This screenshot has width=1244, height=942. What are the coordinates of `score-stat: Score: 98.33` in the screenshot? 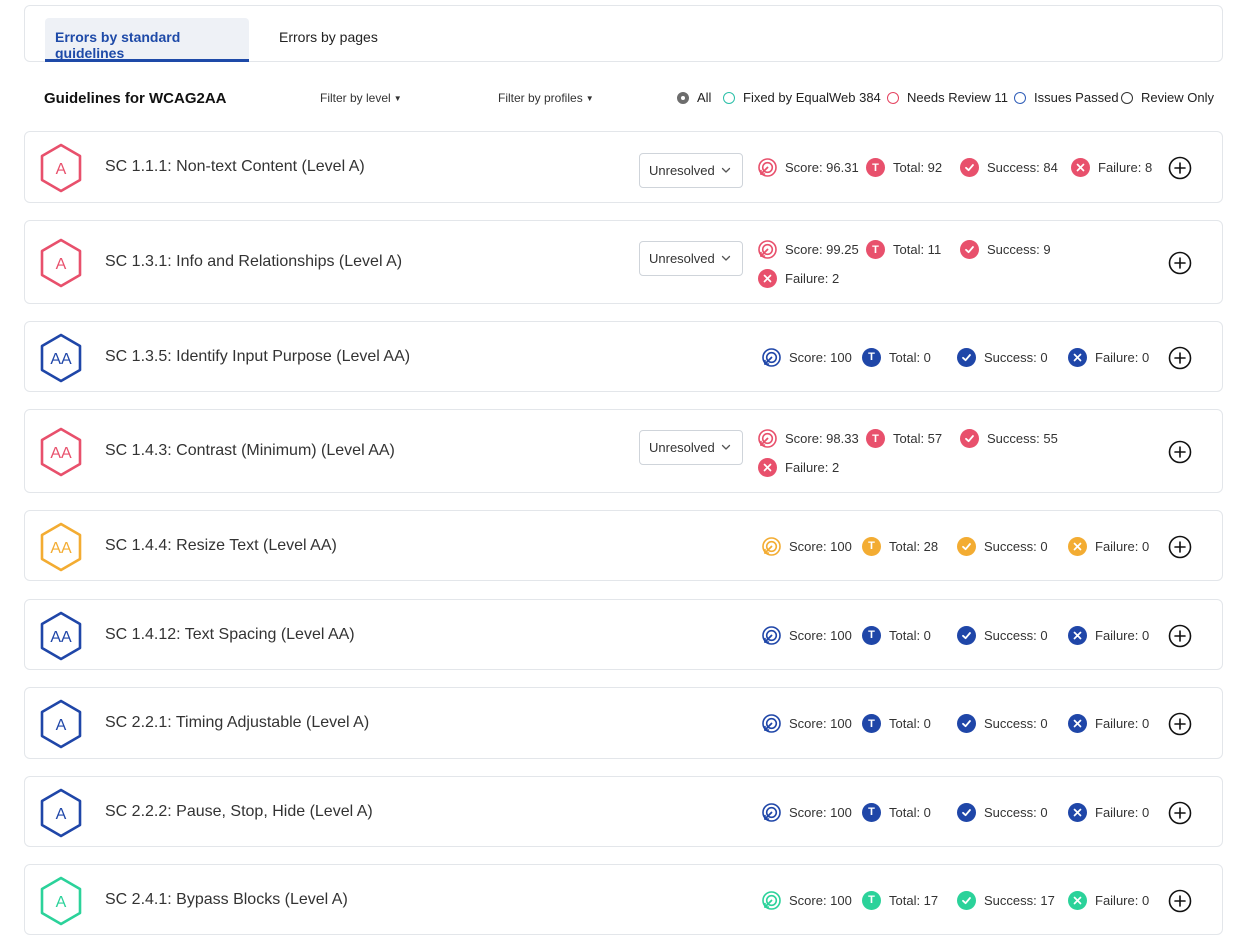 It's located at (808, 438).